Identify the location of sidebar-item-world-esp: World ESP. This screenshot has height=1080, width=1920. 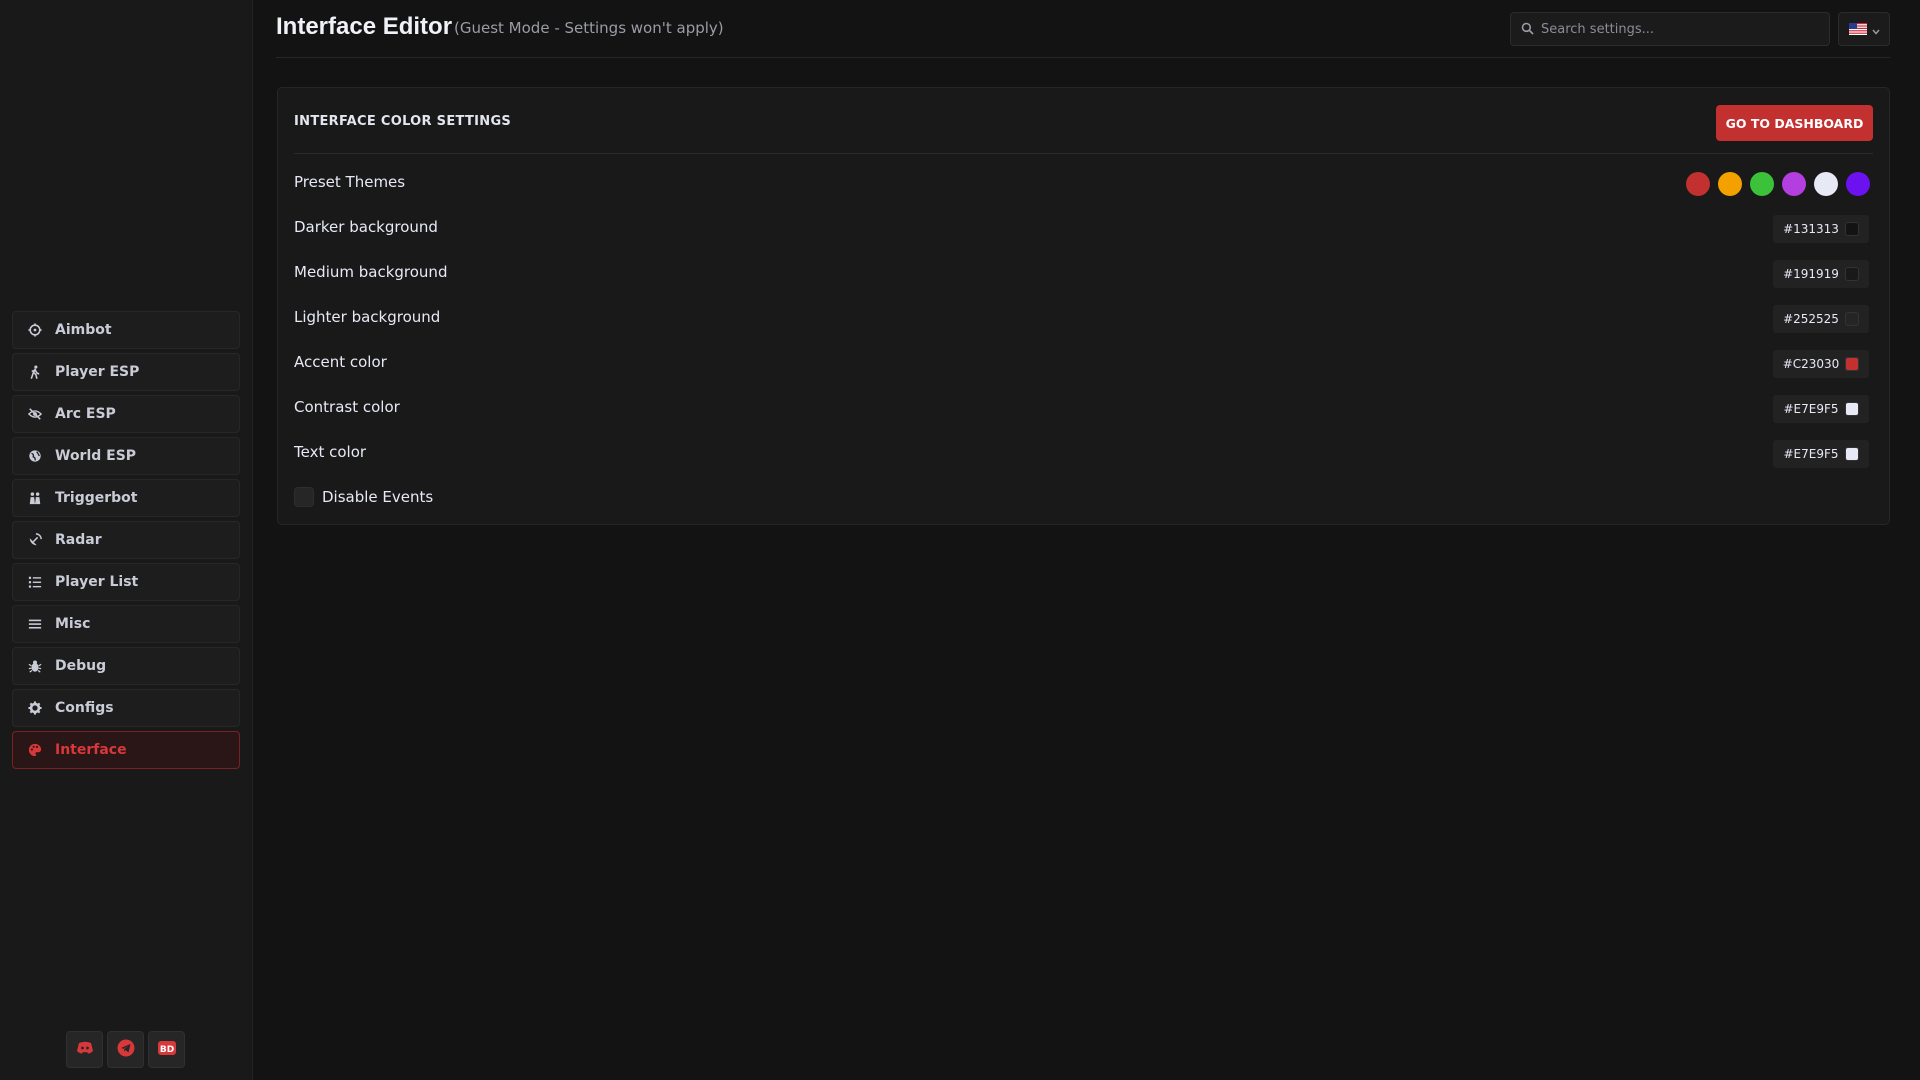
(126, 456).